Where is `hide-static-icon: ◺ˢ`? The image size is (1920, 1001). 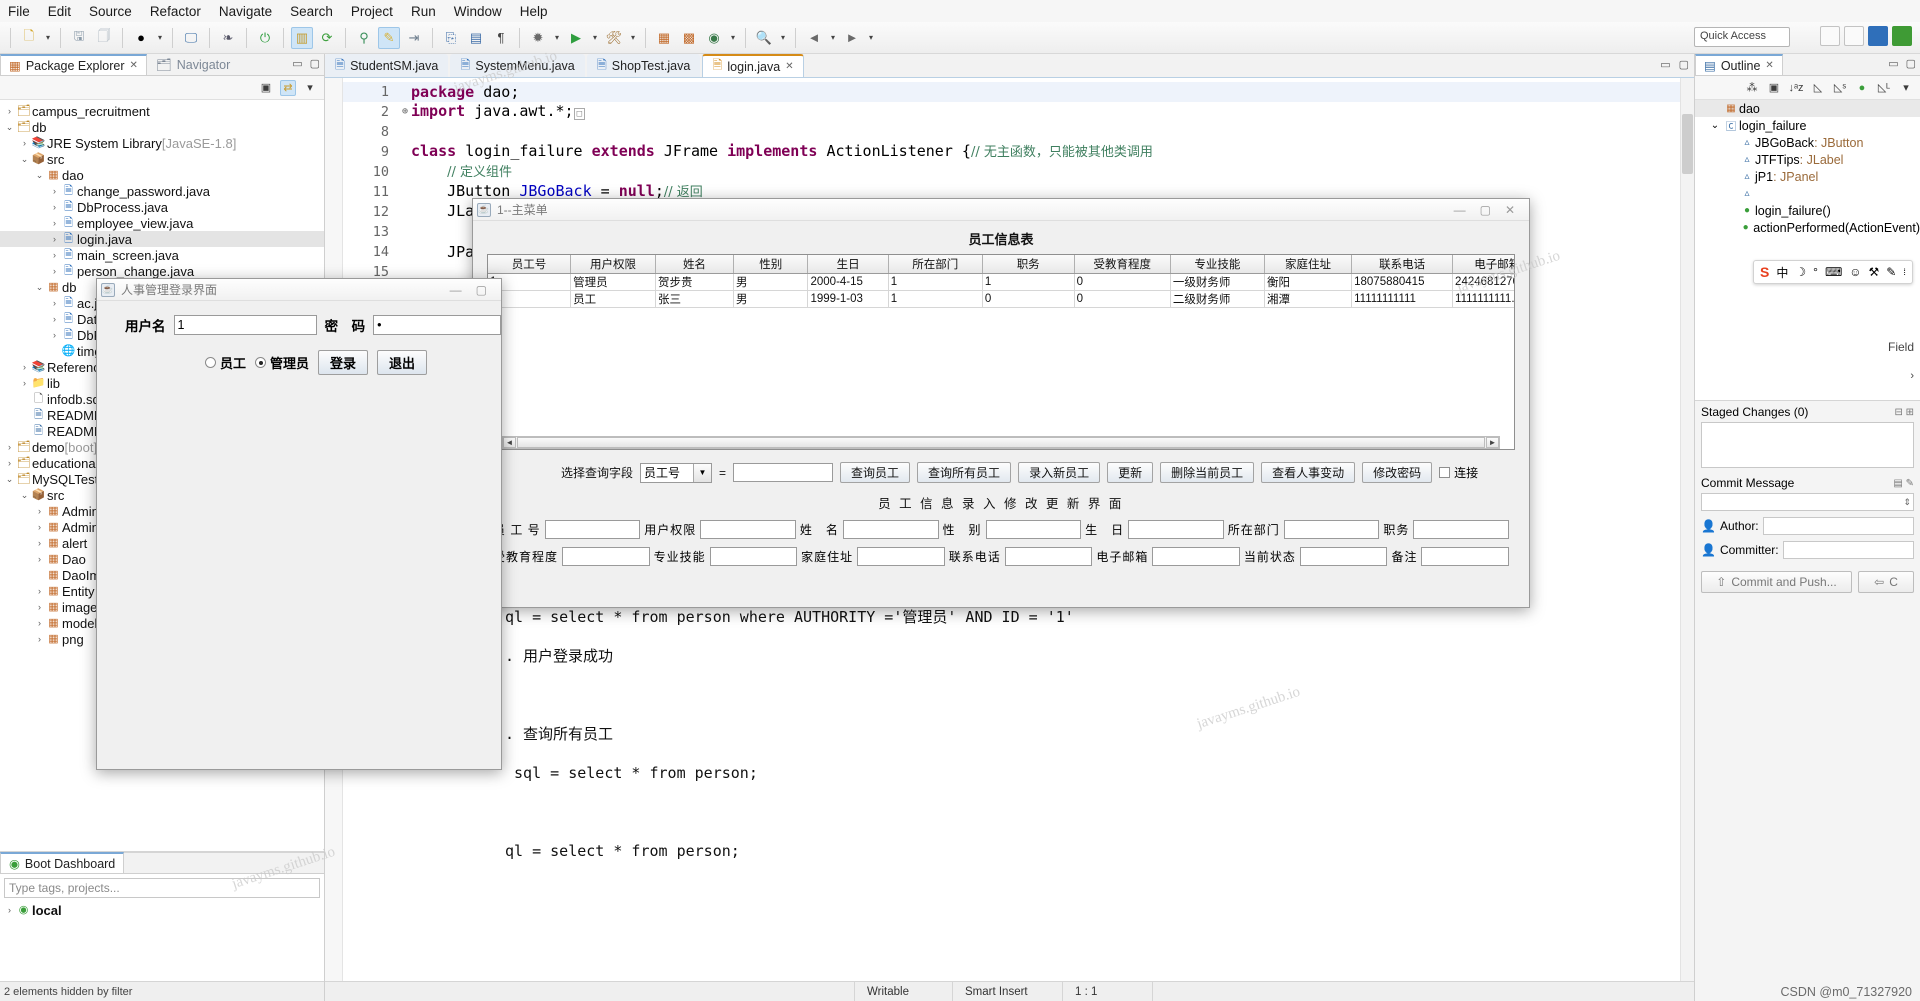 hide-static-icon: ◺ˢ is located at coordinates (1840, 88).